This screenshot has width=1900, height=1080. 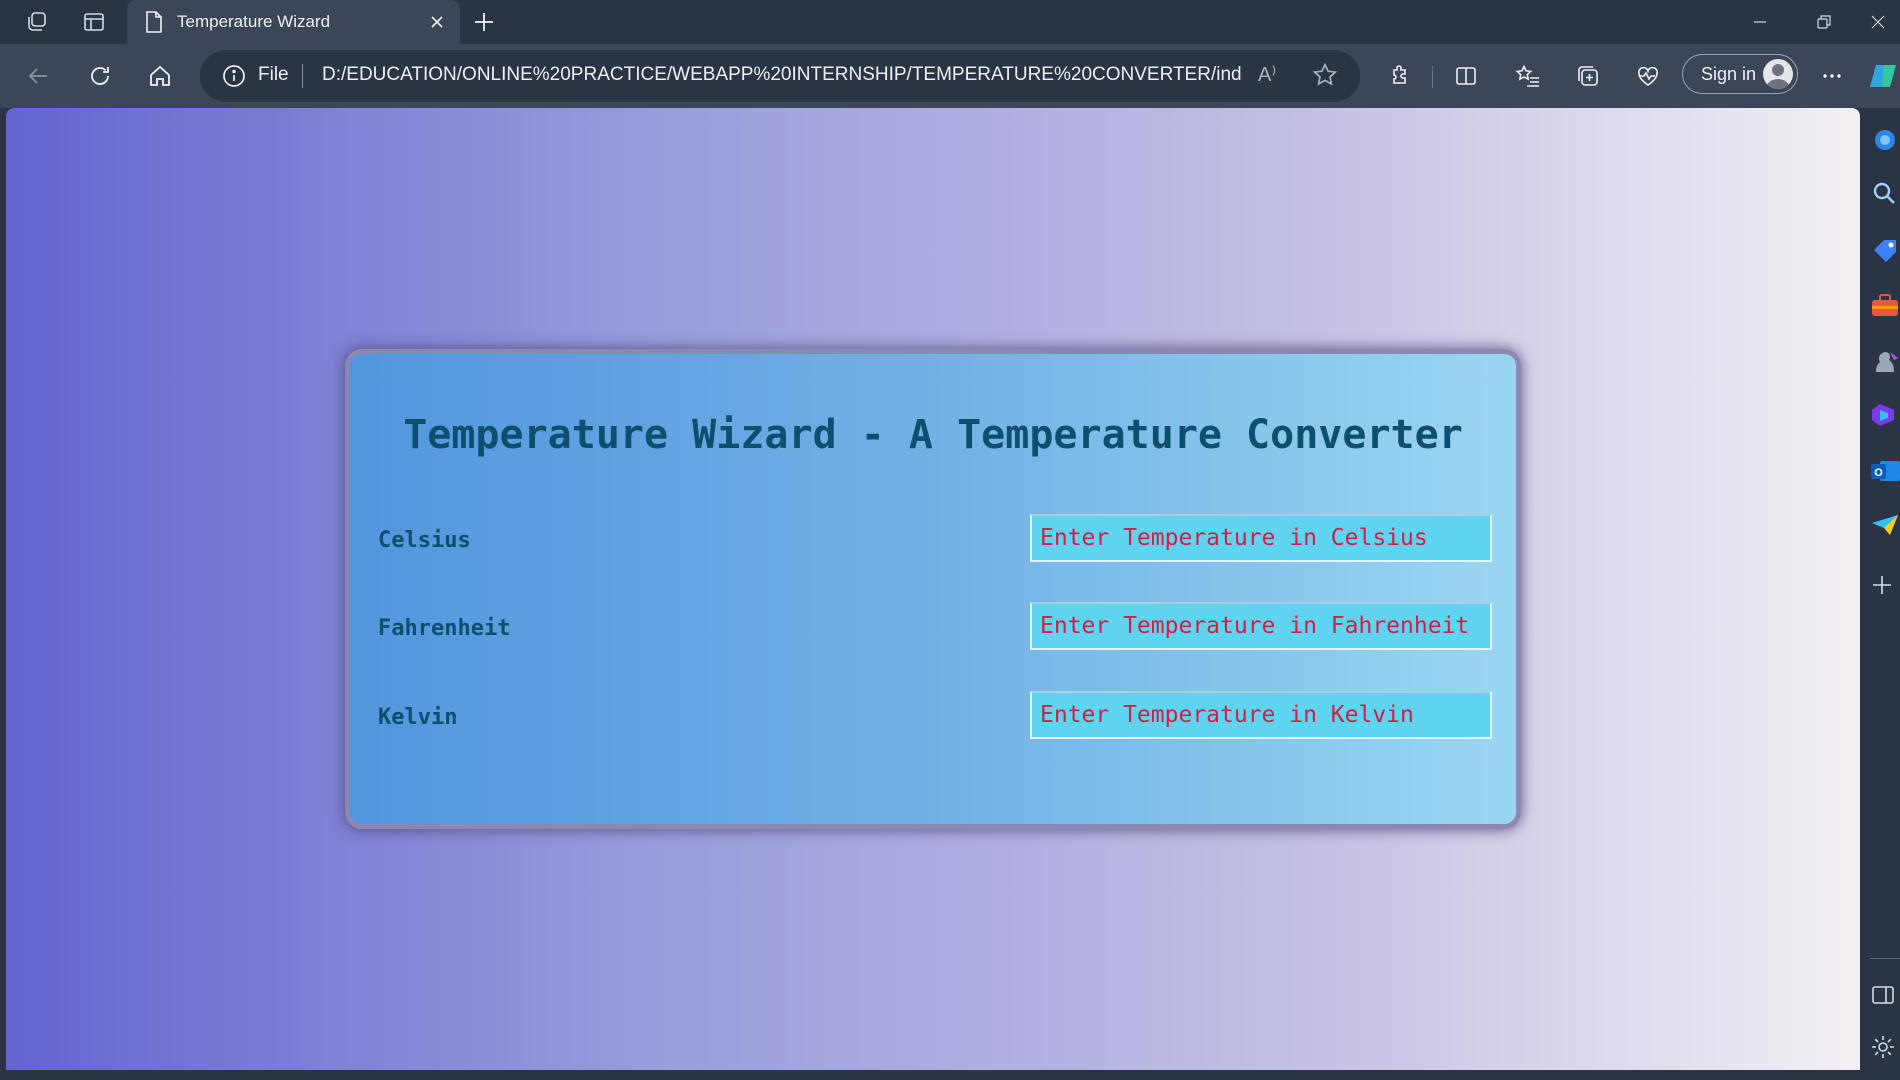 What do you see at coordinates (424, 540) in the screenshot?
I see `celsius-label: Celsius` at bounding box center [424, 540].